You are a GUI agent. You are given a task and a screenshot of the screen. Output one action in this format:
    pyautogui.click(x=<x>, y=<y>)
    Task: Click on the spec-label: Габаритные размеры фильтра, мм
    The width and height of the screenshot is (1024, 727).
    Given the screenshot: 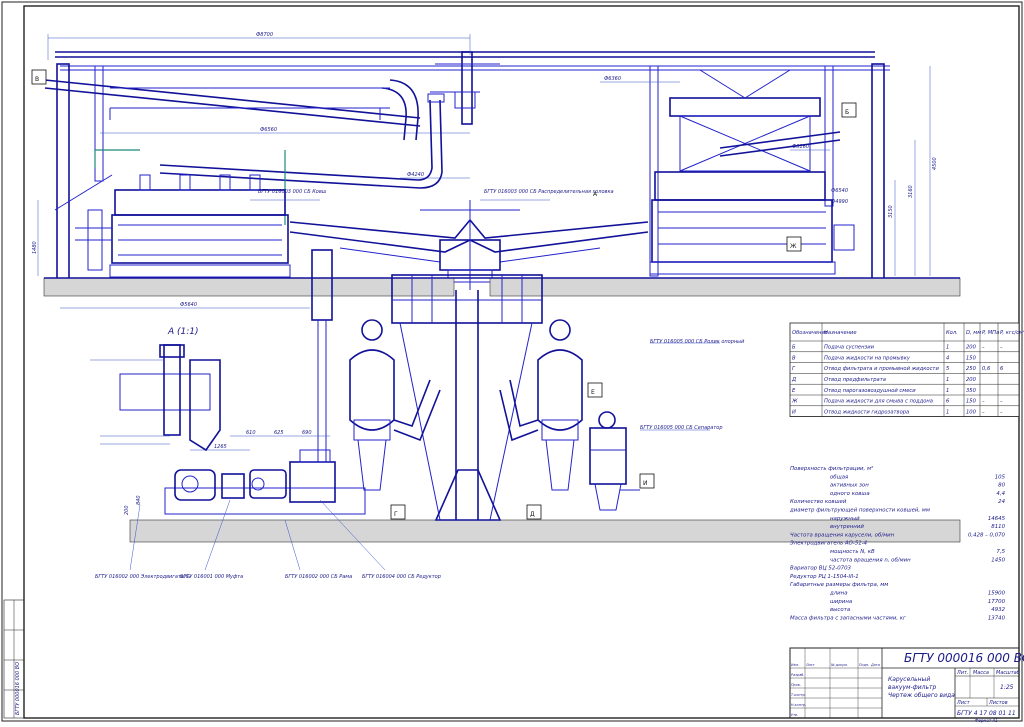 What is the action you would take?
    pyautogui.click(x=839, y=585)
    